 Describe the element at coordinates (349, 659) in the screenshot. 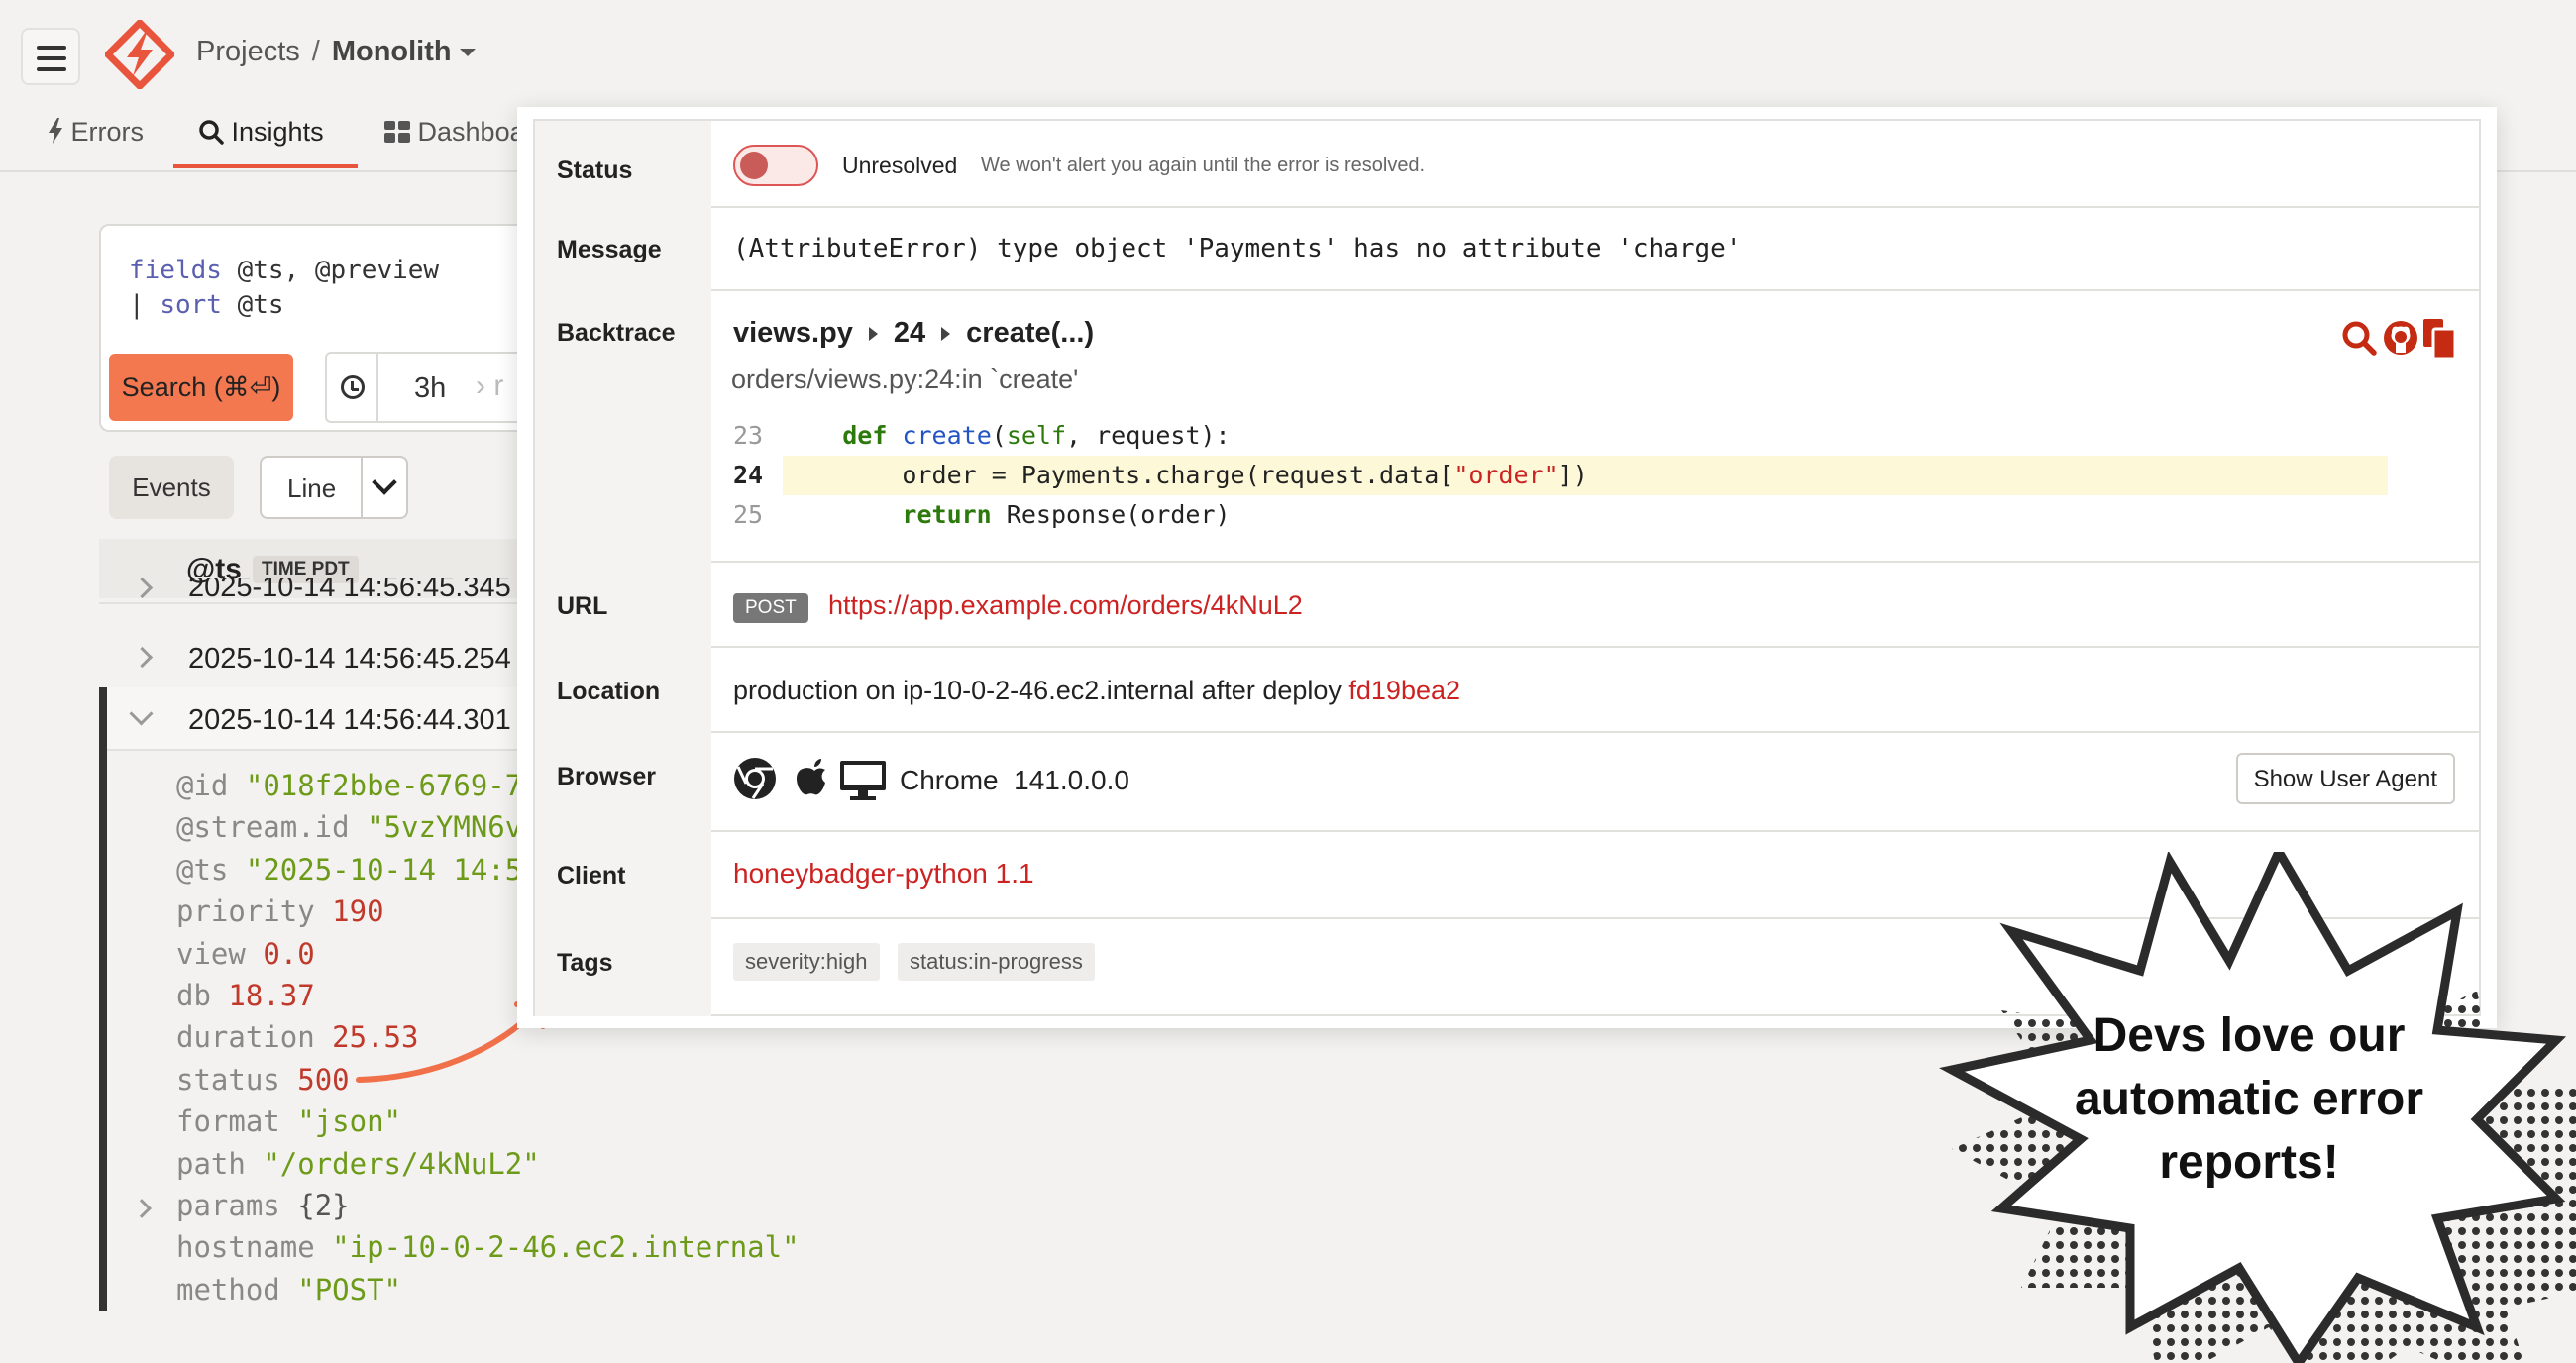

I see `row-timestamp: 2025-10-14 14:56:45.254` at that location.